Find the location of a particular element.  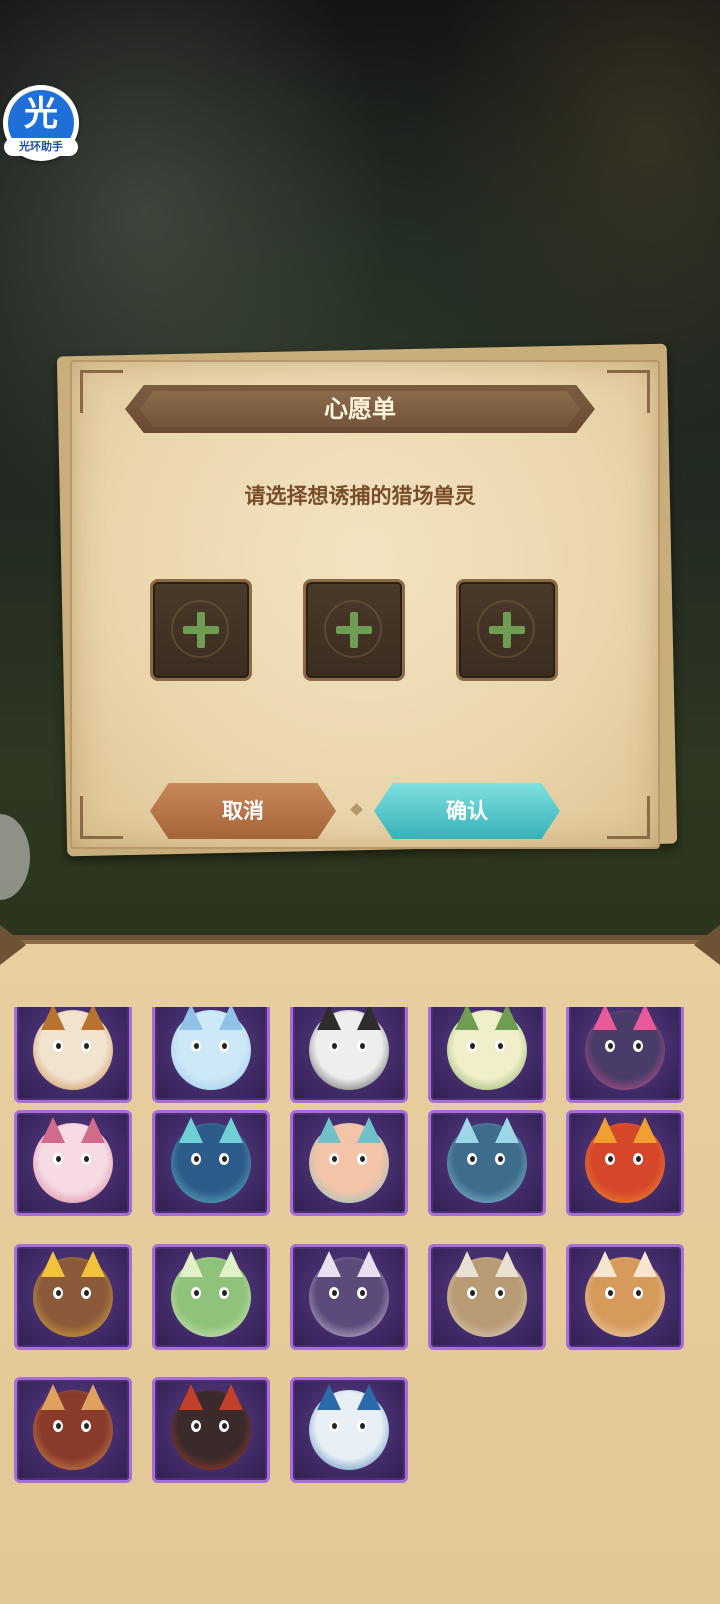

confirm-button-label: 确认 is located at coordinates (467, 811).